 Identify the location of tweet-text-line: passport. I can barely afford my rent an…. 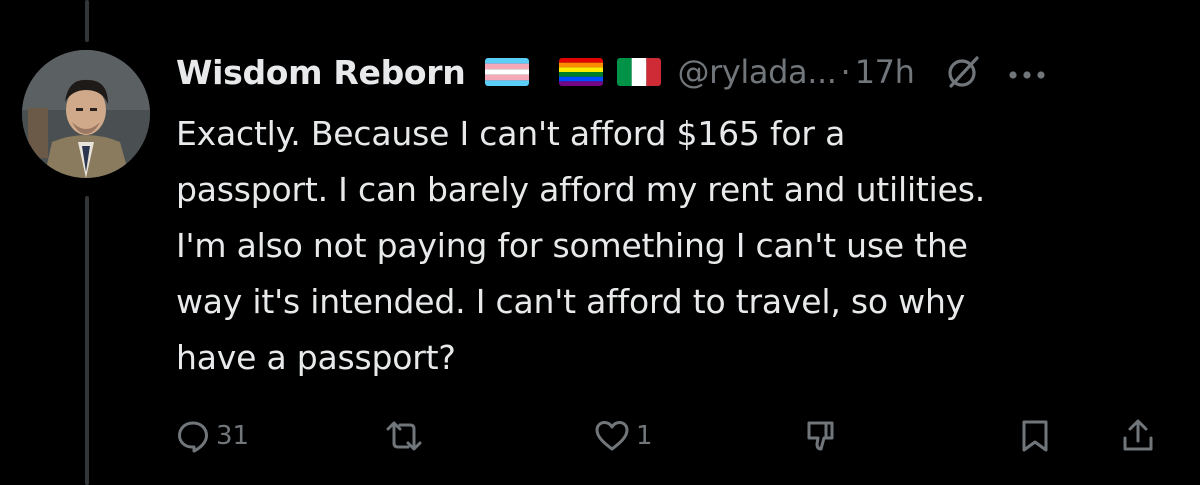
(581, 189).